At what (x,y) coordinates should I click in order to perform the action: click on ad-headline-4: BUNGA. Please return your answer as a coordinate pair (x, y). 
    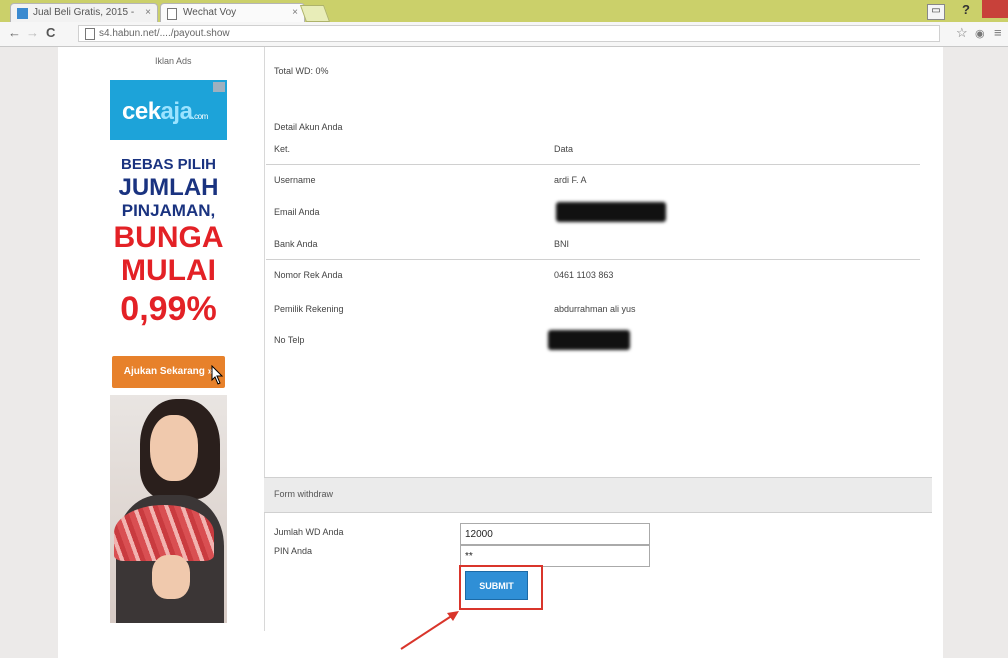
    Looking at the image, I should click on (168, 237).